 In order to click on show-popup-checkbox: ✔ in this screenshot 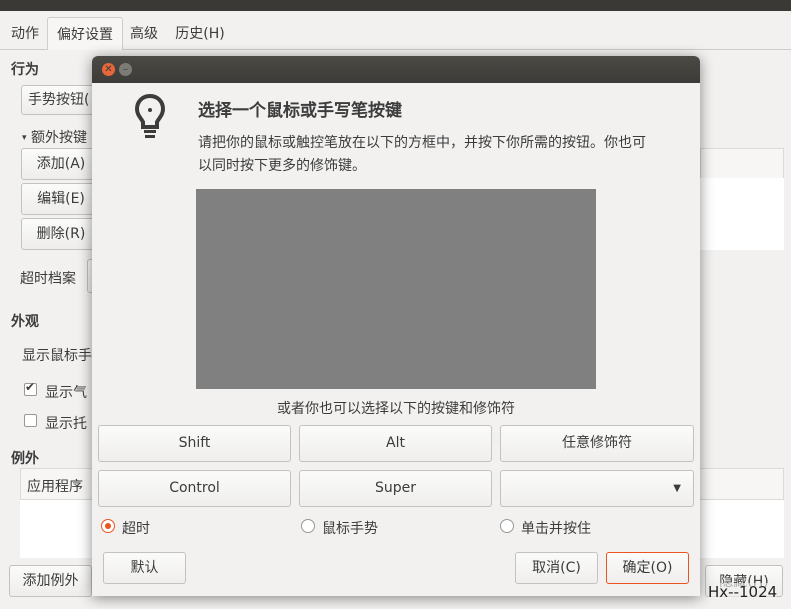, I will do `click(30, 388)`.